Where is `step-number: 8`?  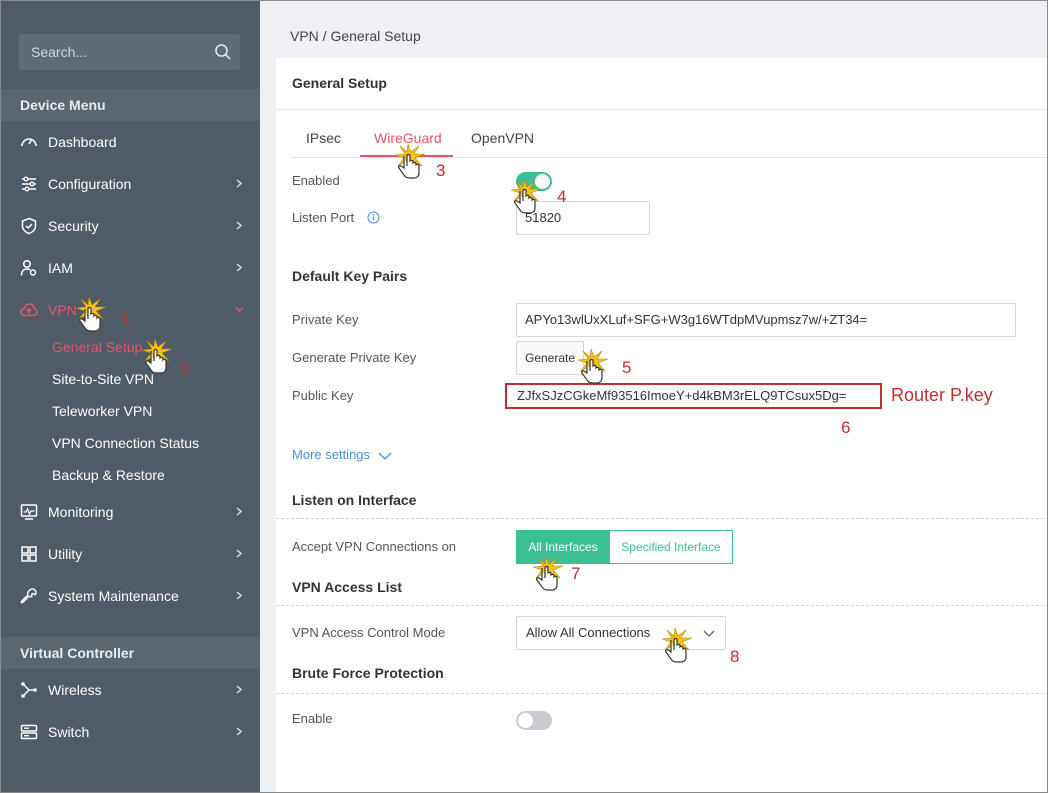
step-number: 8 is located at coordinates (735, 656).